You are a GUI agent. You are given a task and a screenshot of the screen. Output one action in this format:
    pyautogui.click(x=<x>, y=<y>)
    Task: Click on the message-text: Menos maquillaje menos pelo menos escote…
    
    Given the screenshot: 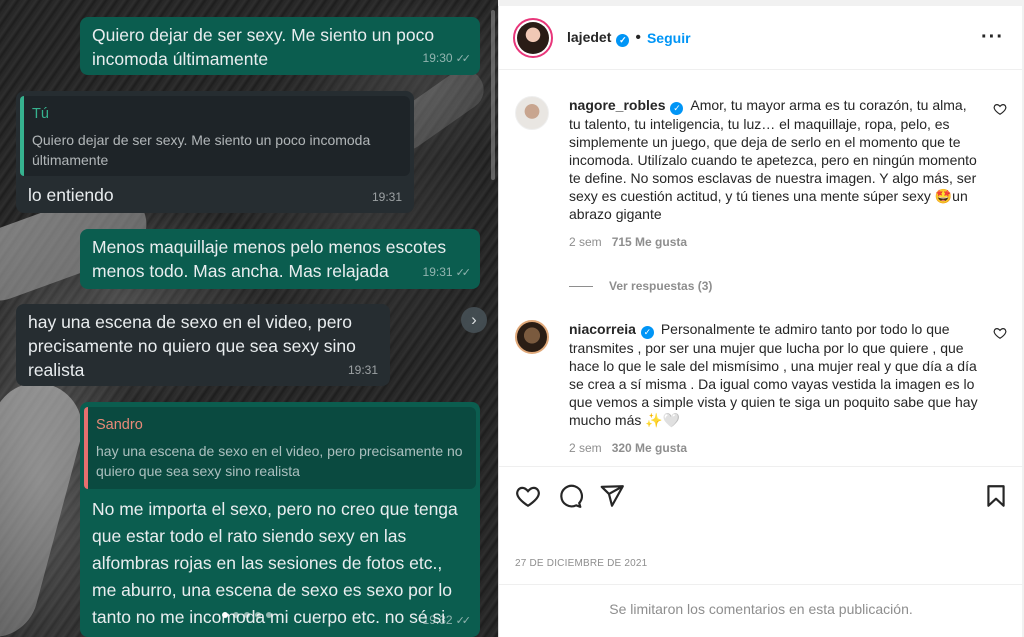 What is the action you would take?
    pyautogui.click(x=269, y=259)
    